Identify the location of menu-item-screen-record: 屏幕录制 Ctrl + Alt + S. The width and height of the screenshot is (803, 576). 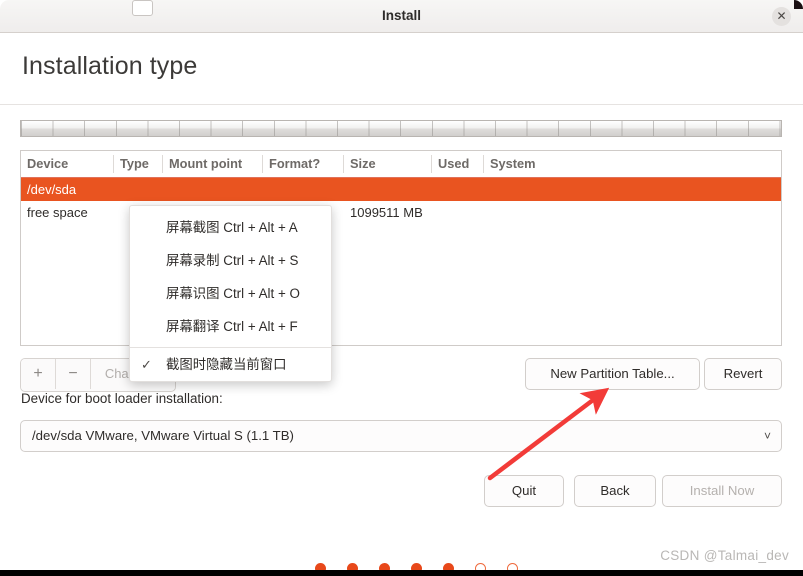
(230, 261).